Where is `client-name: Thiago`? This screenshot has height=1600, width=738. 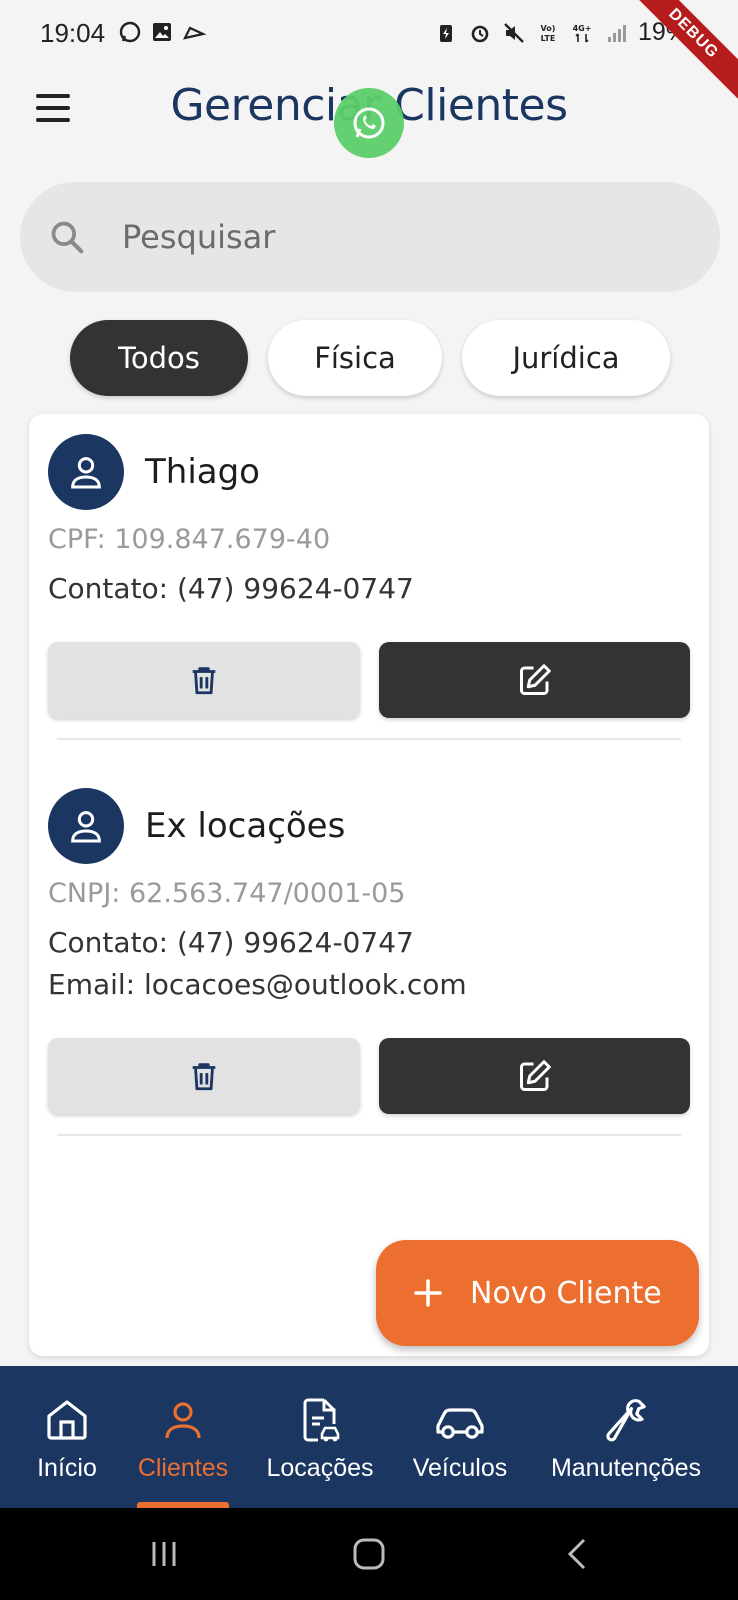 client-name: Thiago is located at coordinates (202, 472).